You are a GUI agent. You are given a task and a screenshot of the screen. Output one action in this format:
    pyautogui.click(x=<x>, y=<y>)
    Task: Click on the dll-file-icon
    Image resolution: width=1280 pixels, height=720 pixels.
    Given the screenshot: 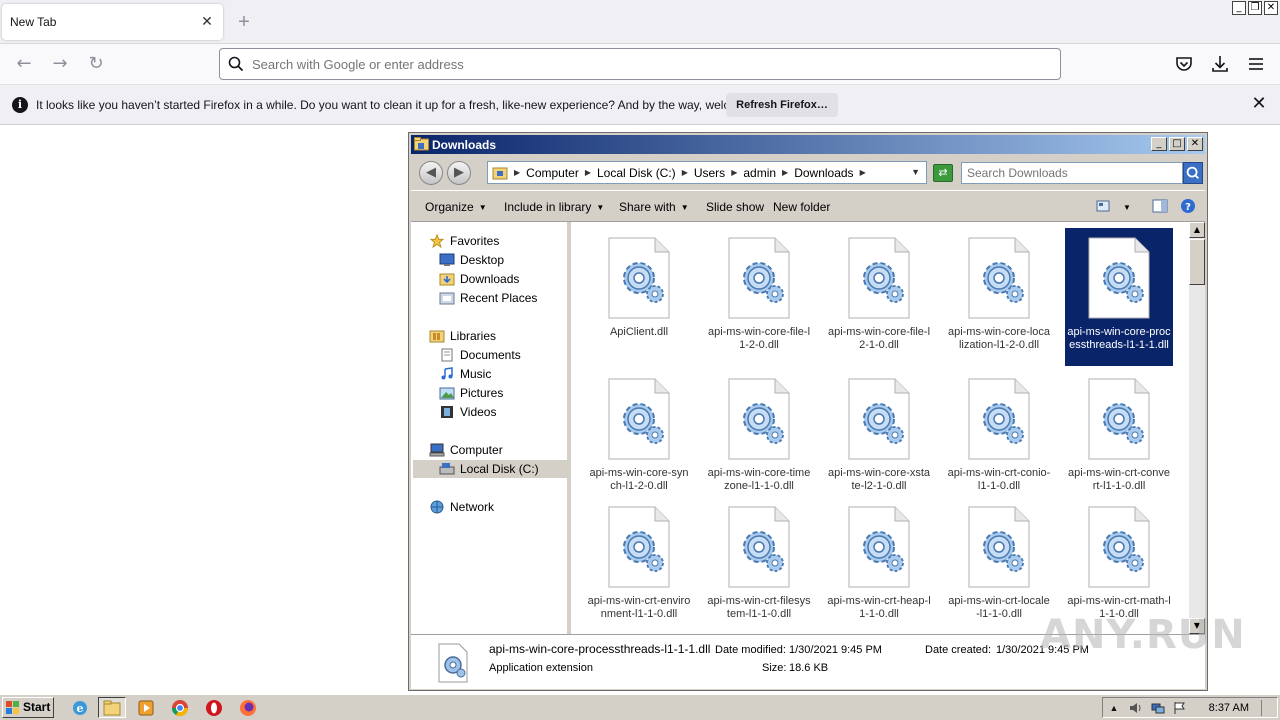 What is the action you would take?
    pyautogui.click(x=879, y=547)
    